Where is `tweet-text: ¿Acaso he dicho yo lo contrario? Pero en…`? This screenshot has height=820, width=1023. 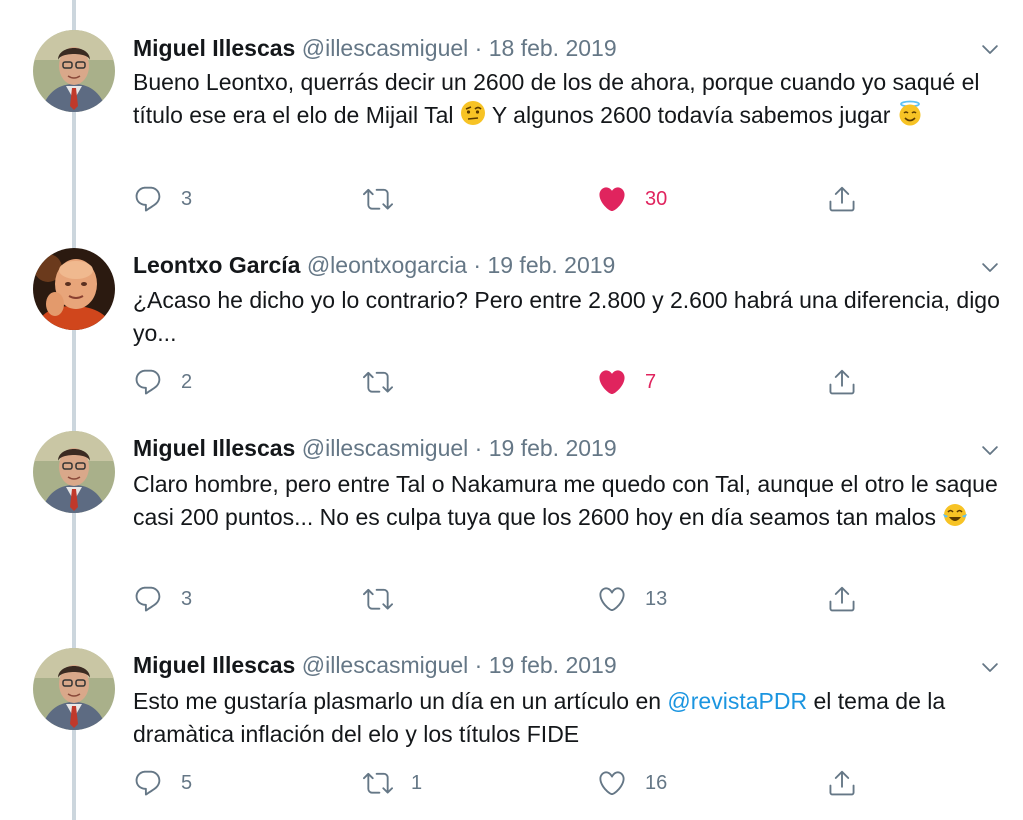
tweet-text: ¿Acaso he dicho yo lo contrario? Pero en… is located at coordinates (566, 316).